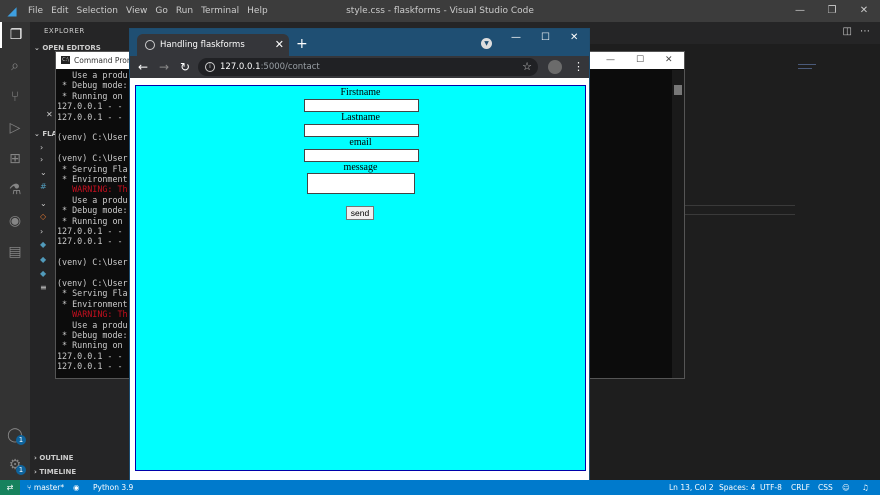 The image size is (880, 495). I want to click on vscode-close-icon: ✕, so click(864, 11).